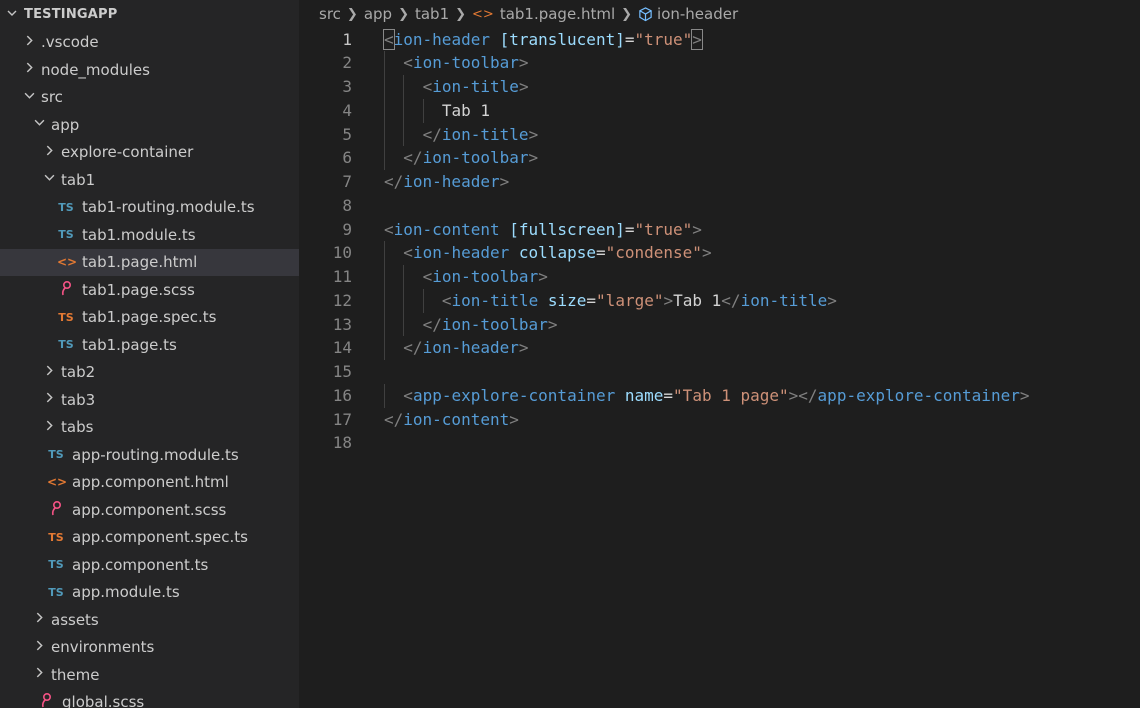  What do you see at coordinates (66, 317) in the screenshot?
I see `typescript-spec-file-icon: TS` at bounding box center [66, 317].